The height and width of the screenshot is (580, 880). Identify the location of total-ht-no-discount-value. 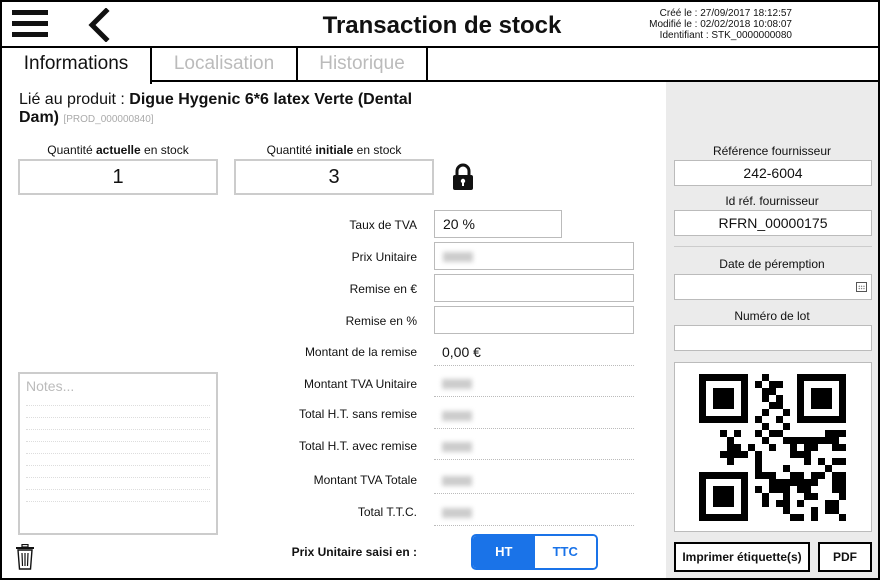
(534, 415).